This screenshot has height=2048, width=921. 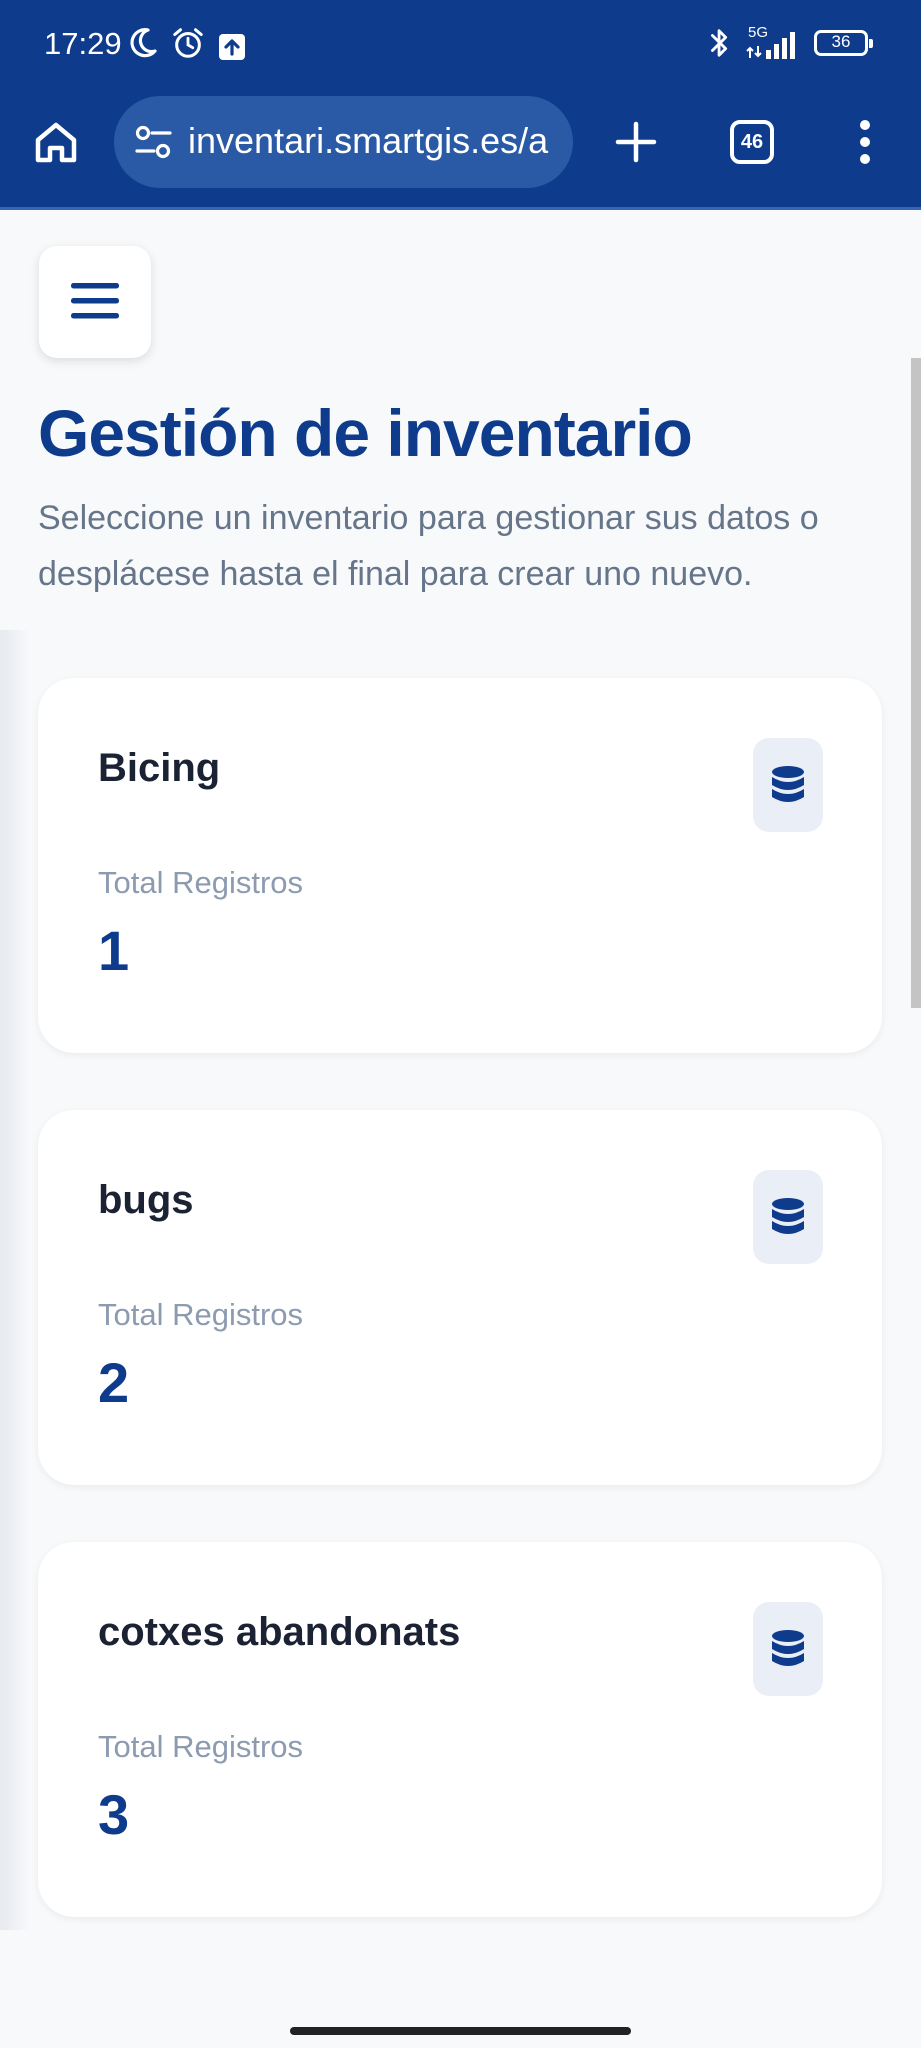 I want to click on bluetooth-icon, so click(x=719, y=43).